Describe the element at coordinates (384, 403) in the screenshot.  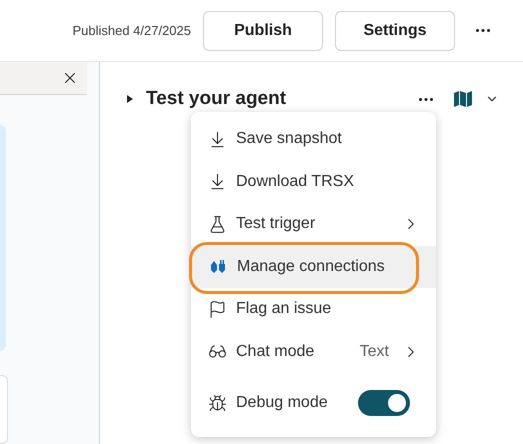
I see `toggle-switch` at that location.